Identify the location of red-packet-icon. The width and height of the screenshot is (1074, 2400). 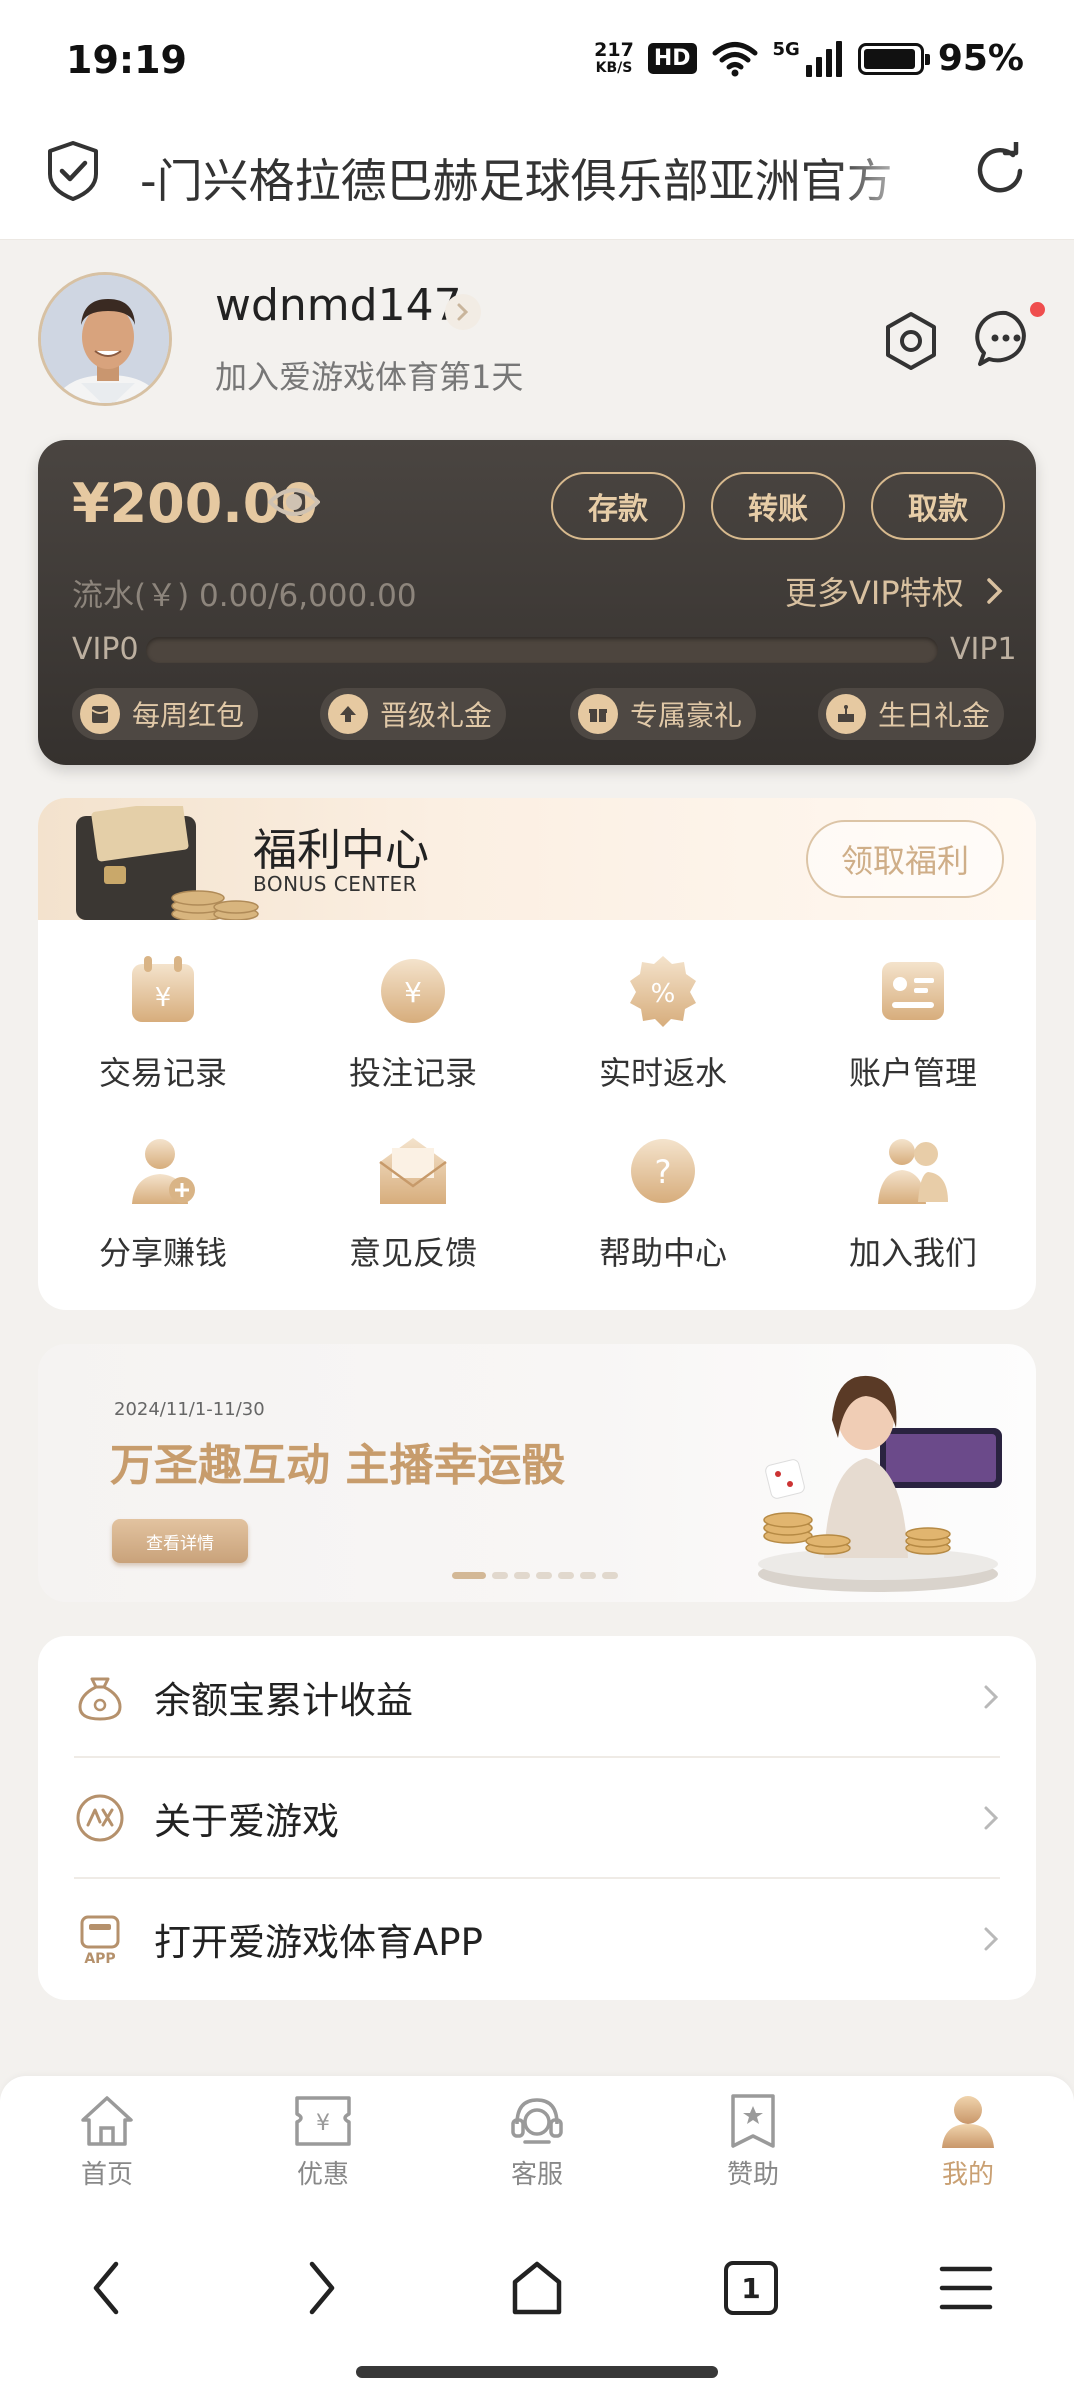
(100, 714).